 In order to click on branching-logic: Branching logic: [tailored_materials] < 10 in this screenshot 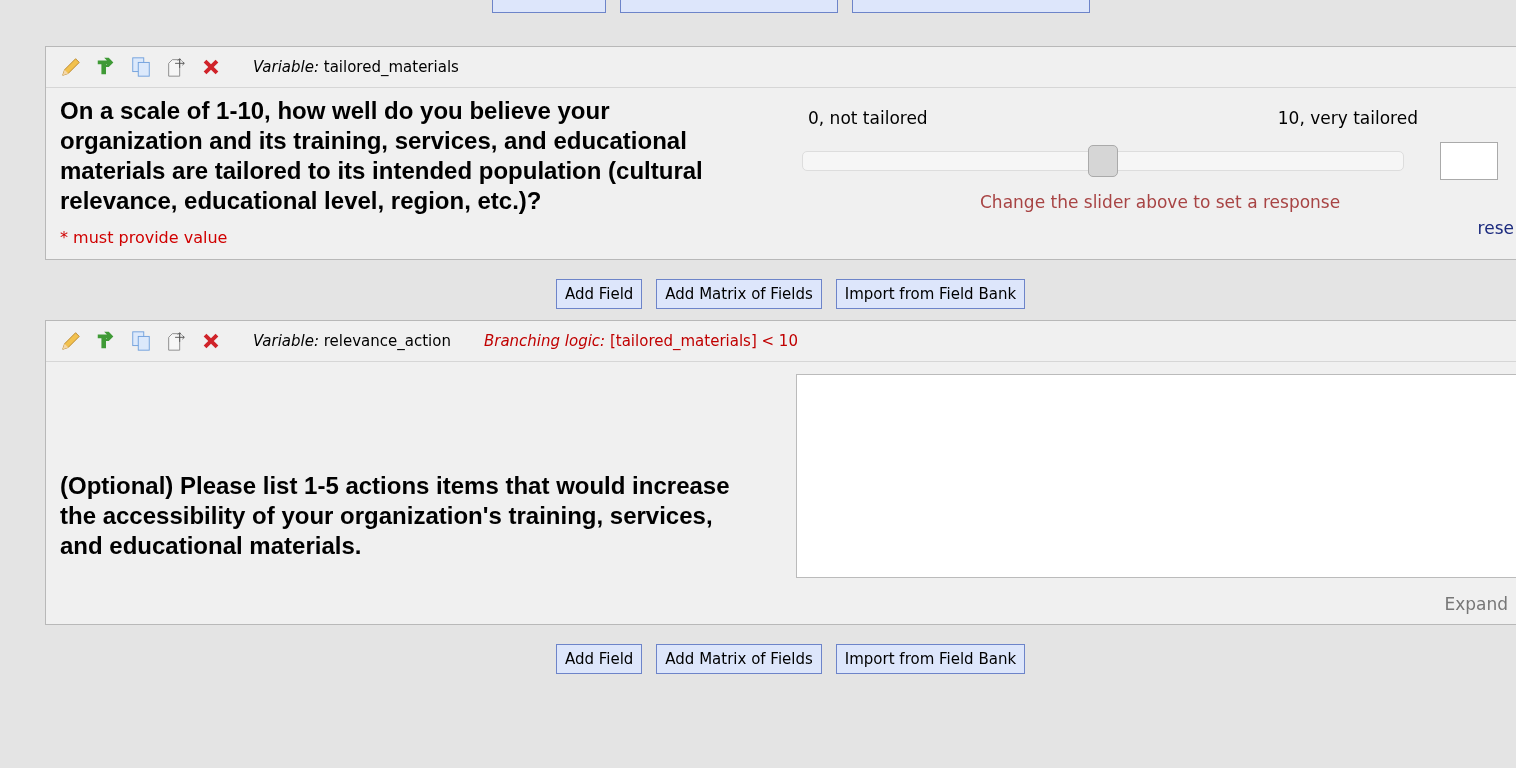, I will do `click(640, 341)`.